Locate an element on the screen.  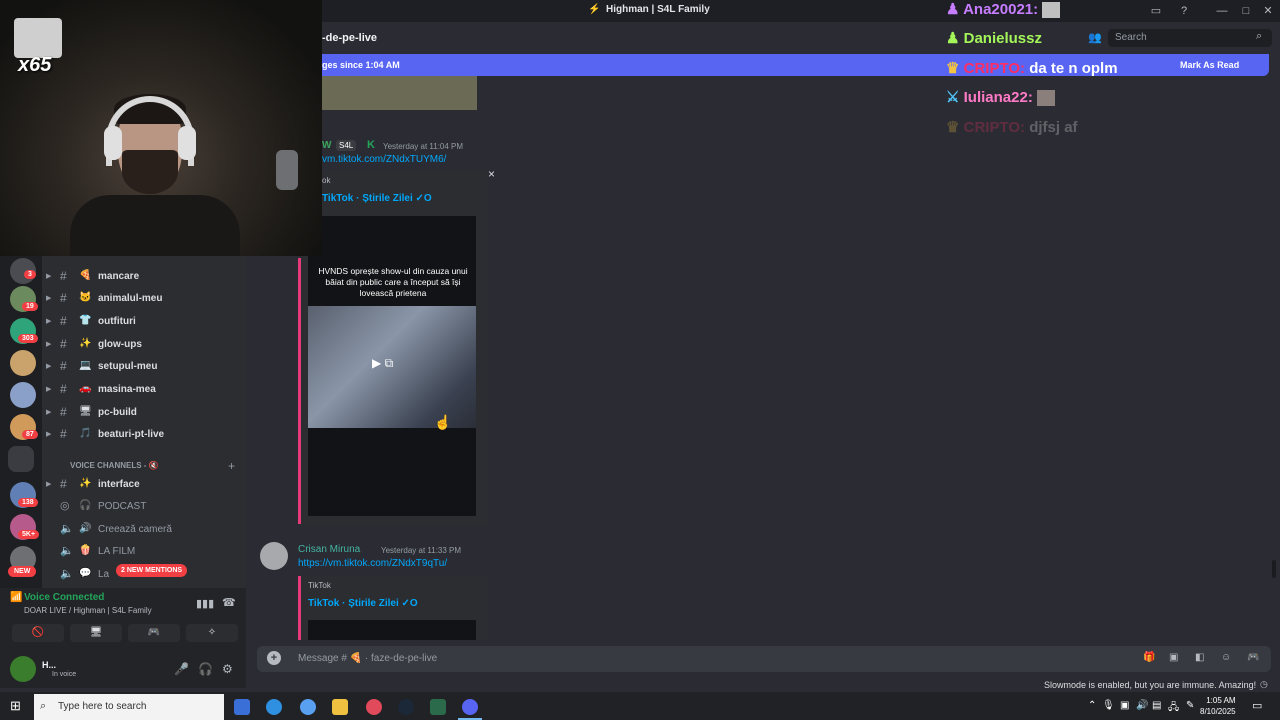
speaker-icon: 🔈 is located at coordinates (67, 574).